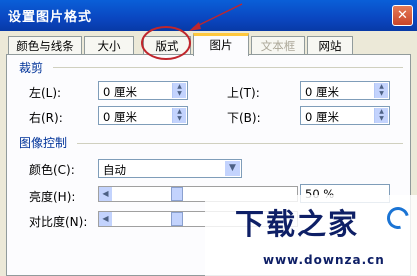 Image resolution: width=417 pixels, height=276 pixels. Describe the element at coordinates (109, 45) in the screenshot. I see `tab-size: 大小` at that location.